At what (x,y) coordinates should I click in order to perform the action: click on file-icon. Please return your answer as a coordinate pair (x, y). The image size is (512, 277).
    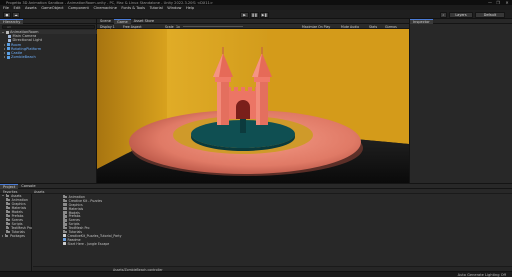
    Looking at the image, I should click on (64, 244).